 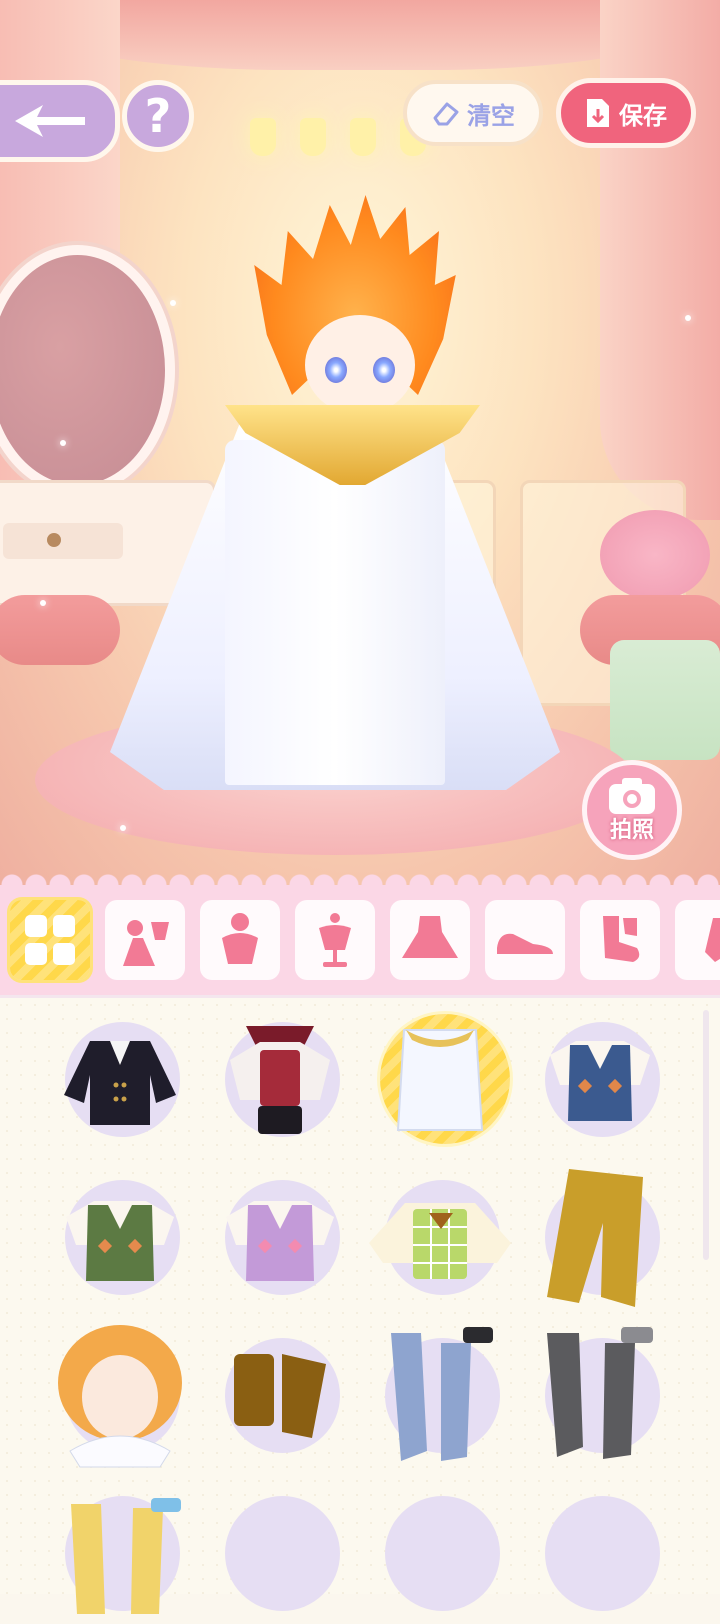 I want to click on torso-icon, so click(x=240, y=938).